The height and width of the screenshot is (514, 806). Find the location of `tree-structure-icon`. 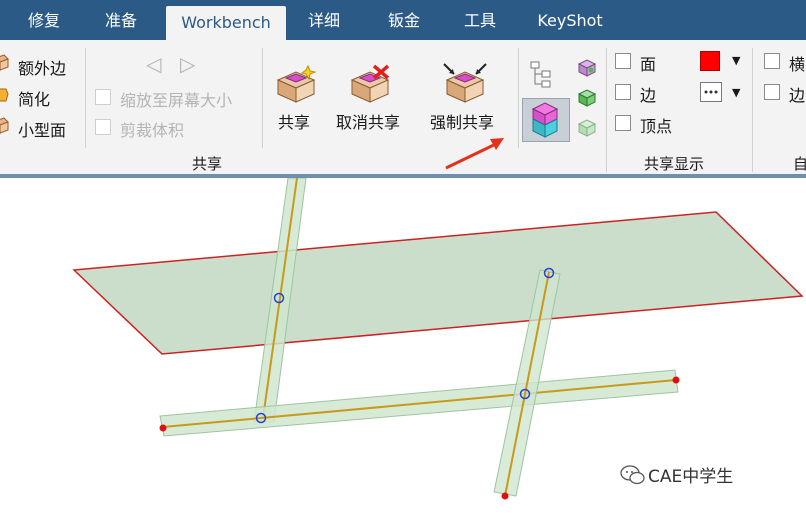

tree-structure-icon is located at coordinates (543, 77).